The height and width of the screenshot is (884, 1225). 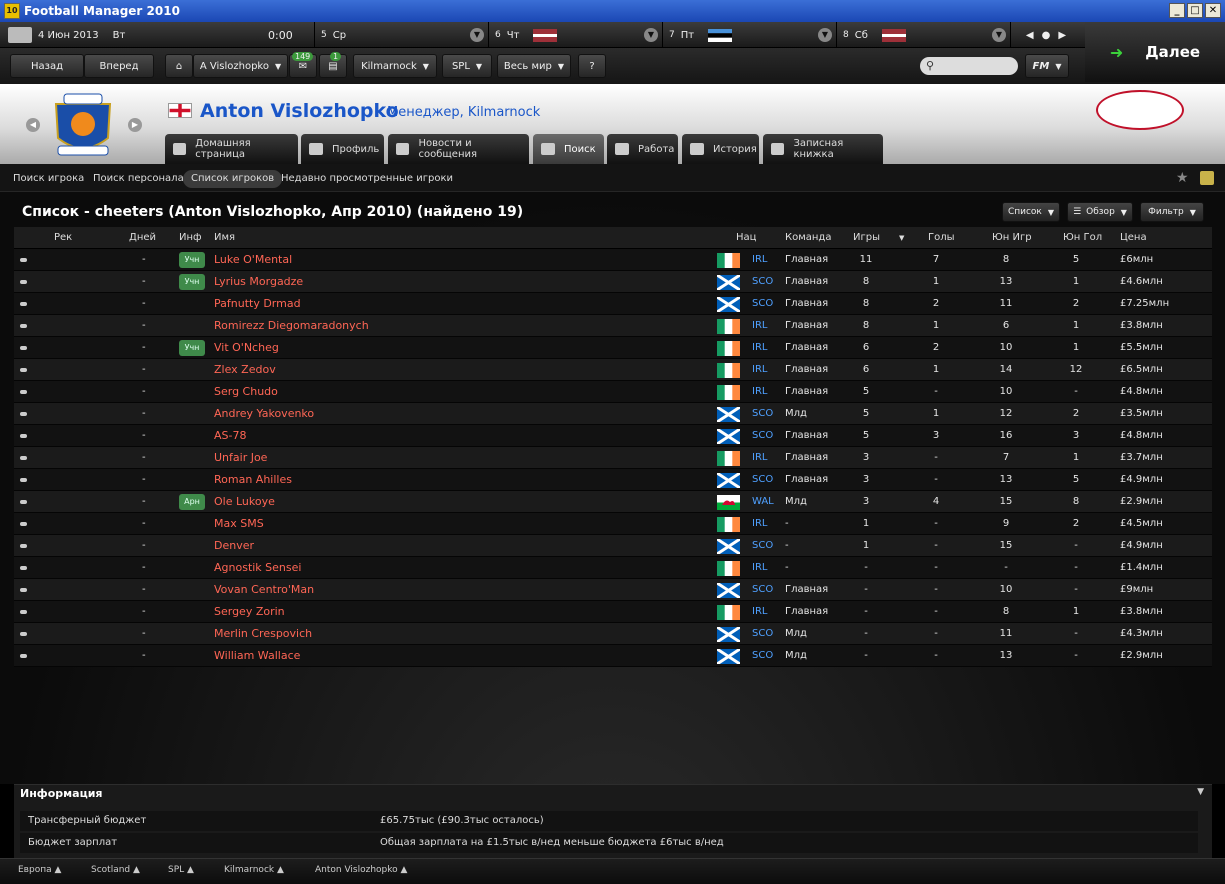 I want to click on next-arrow-icon: ▶, so click(x=1062, y=35).